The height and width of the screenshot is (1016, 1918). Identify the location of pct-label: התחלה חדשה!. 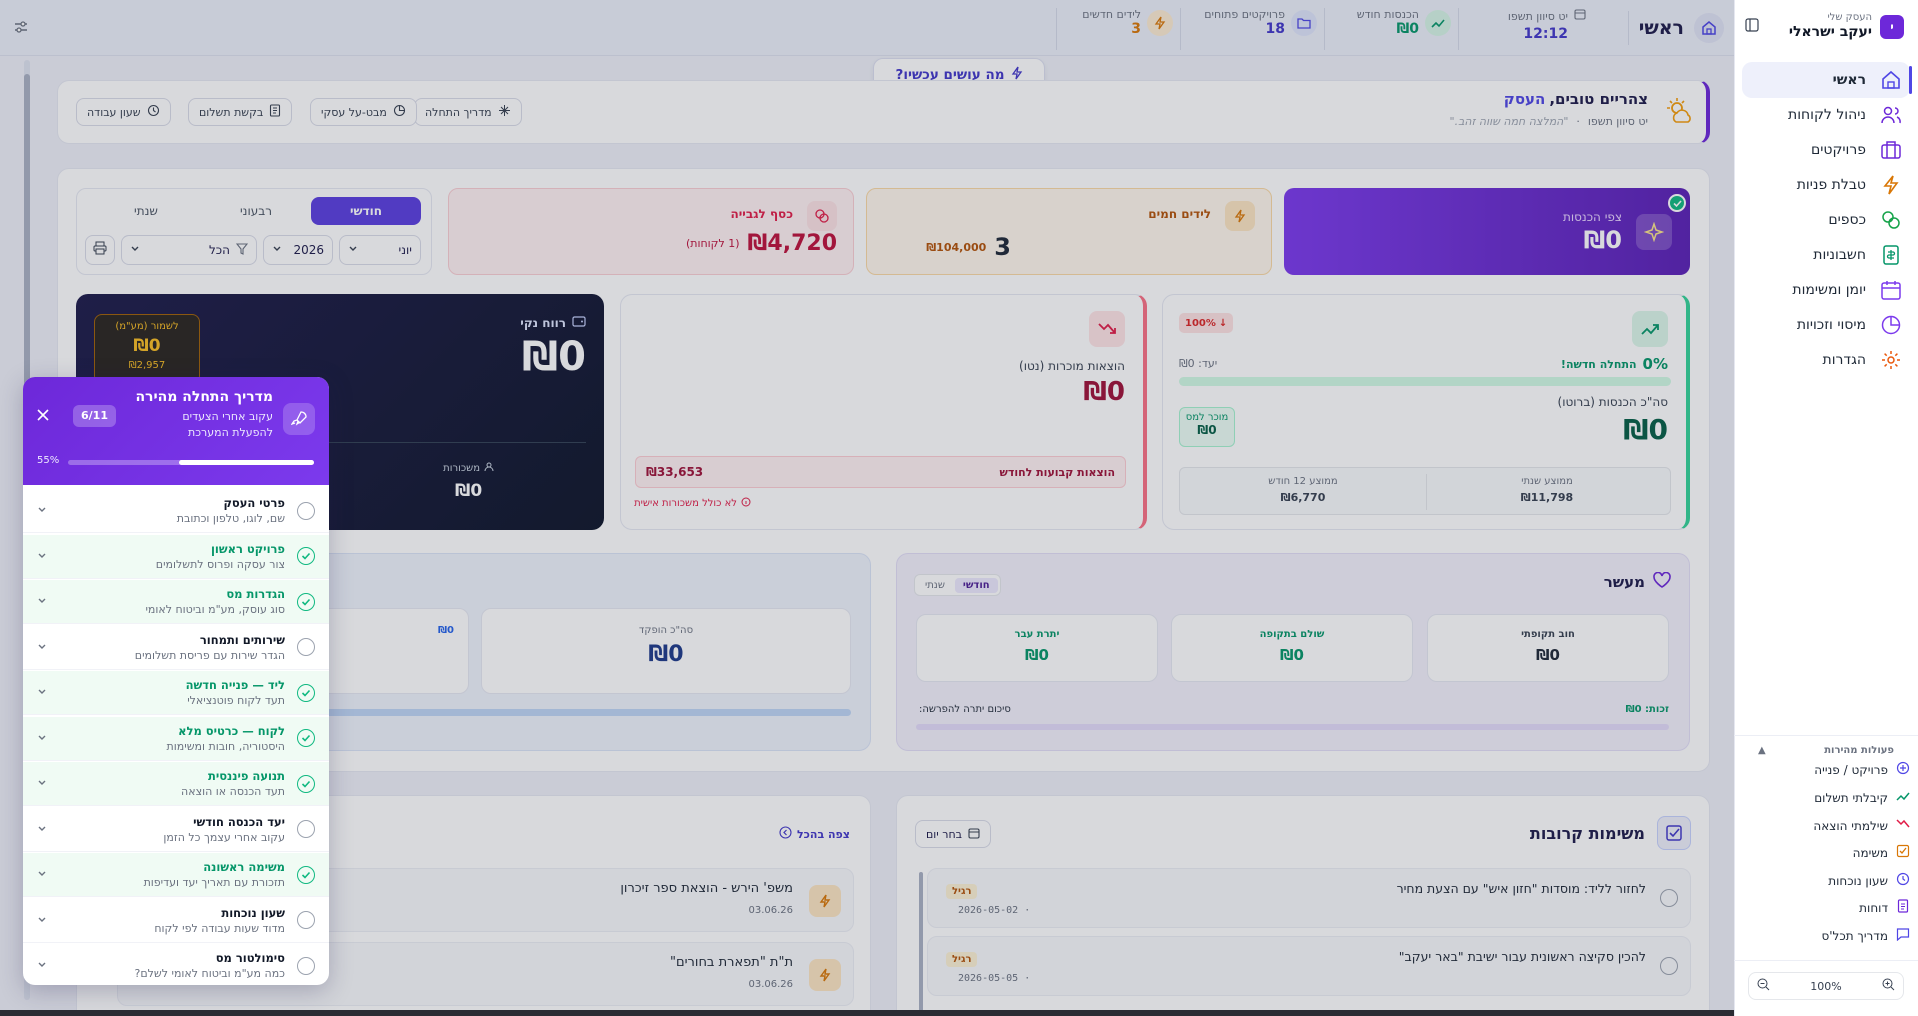
(1598, 364).